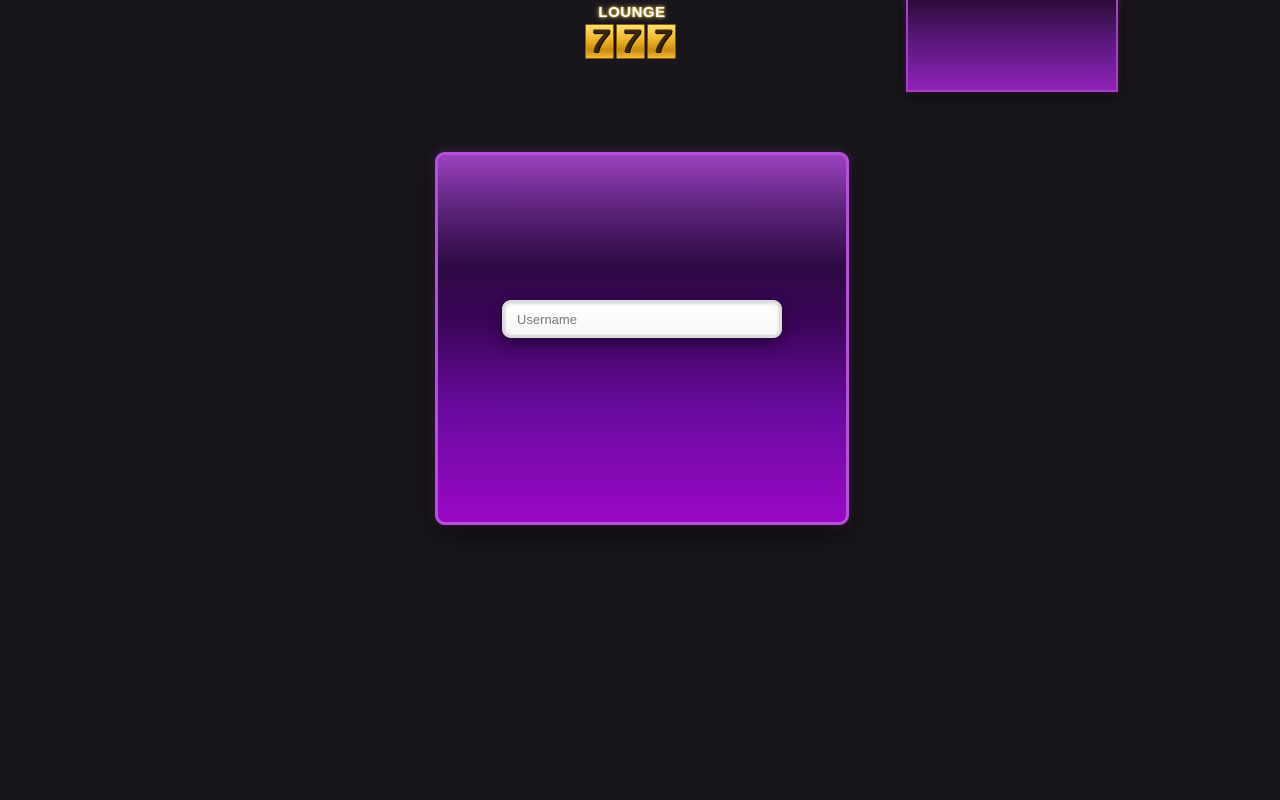 The image size is (1280, 800). I want to click on logo-slot-reels: 7 7 7, so click(630, 41).